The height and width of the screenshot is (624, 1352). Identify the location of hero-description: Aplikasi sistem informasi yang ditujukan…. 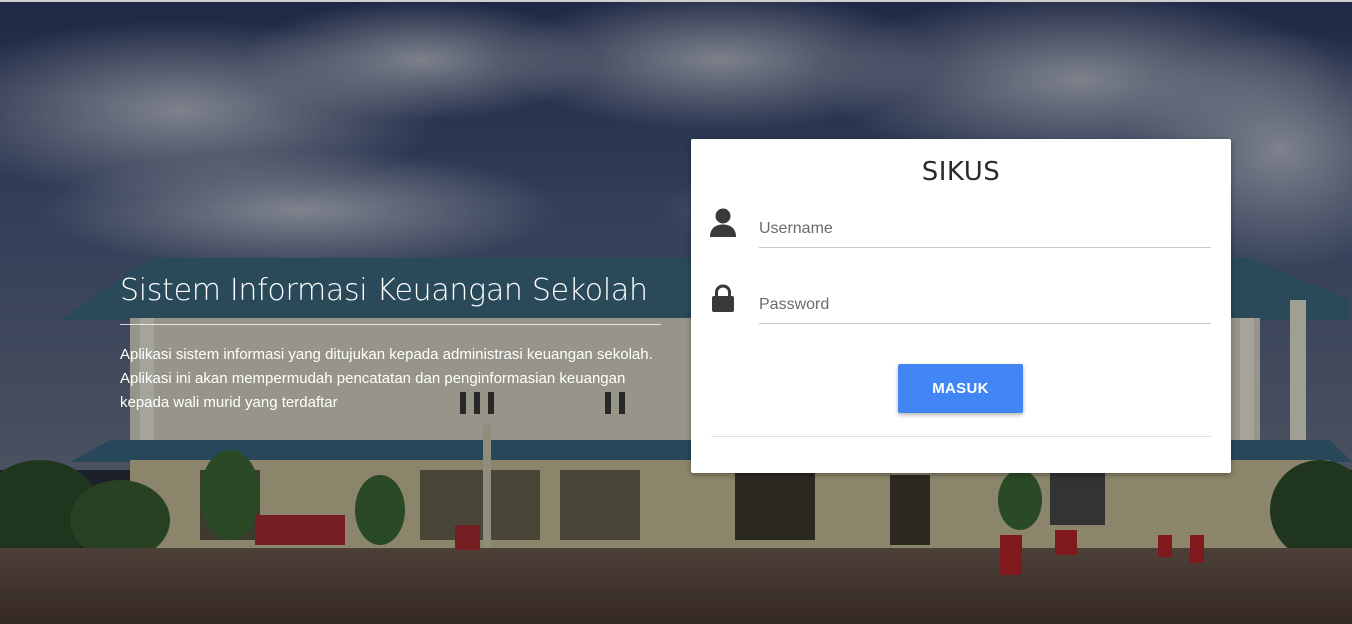
(386, 378).